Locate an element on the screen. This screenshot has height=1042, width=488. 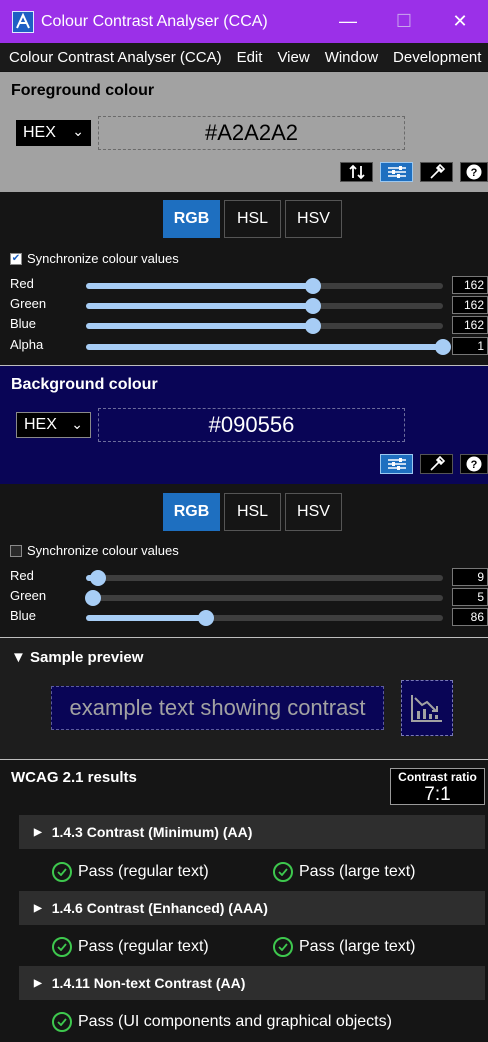
bg-green-input: 5 is located at coordinates (470, 597).